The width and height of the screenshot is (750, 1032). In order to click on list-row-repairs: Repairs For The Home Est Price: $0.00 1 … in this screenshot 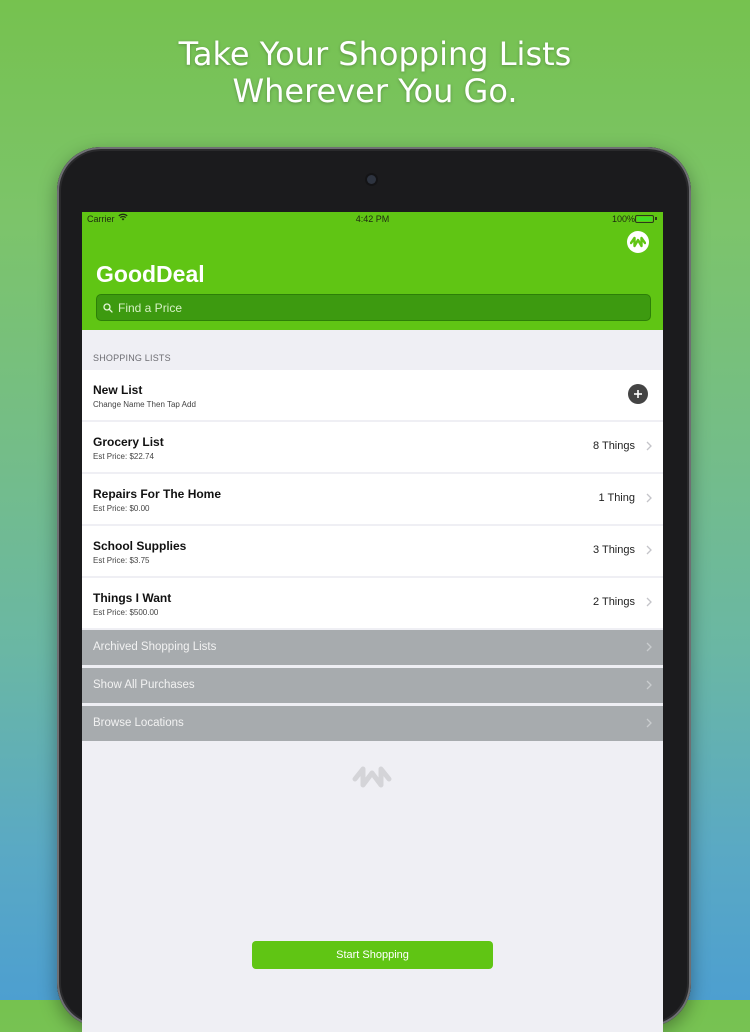, I will do `click(372, 499)`.